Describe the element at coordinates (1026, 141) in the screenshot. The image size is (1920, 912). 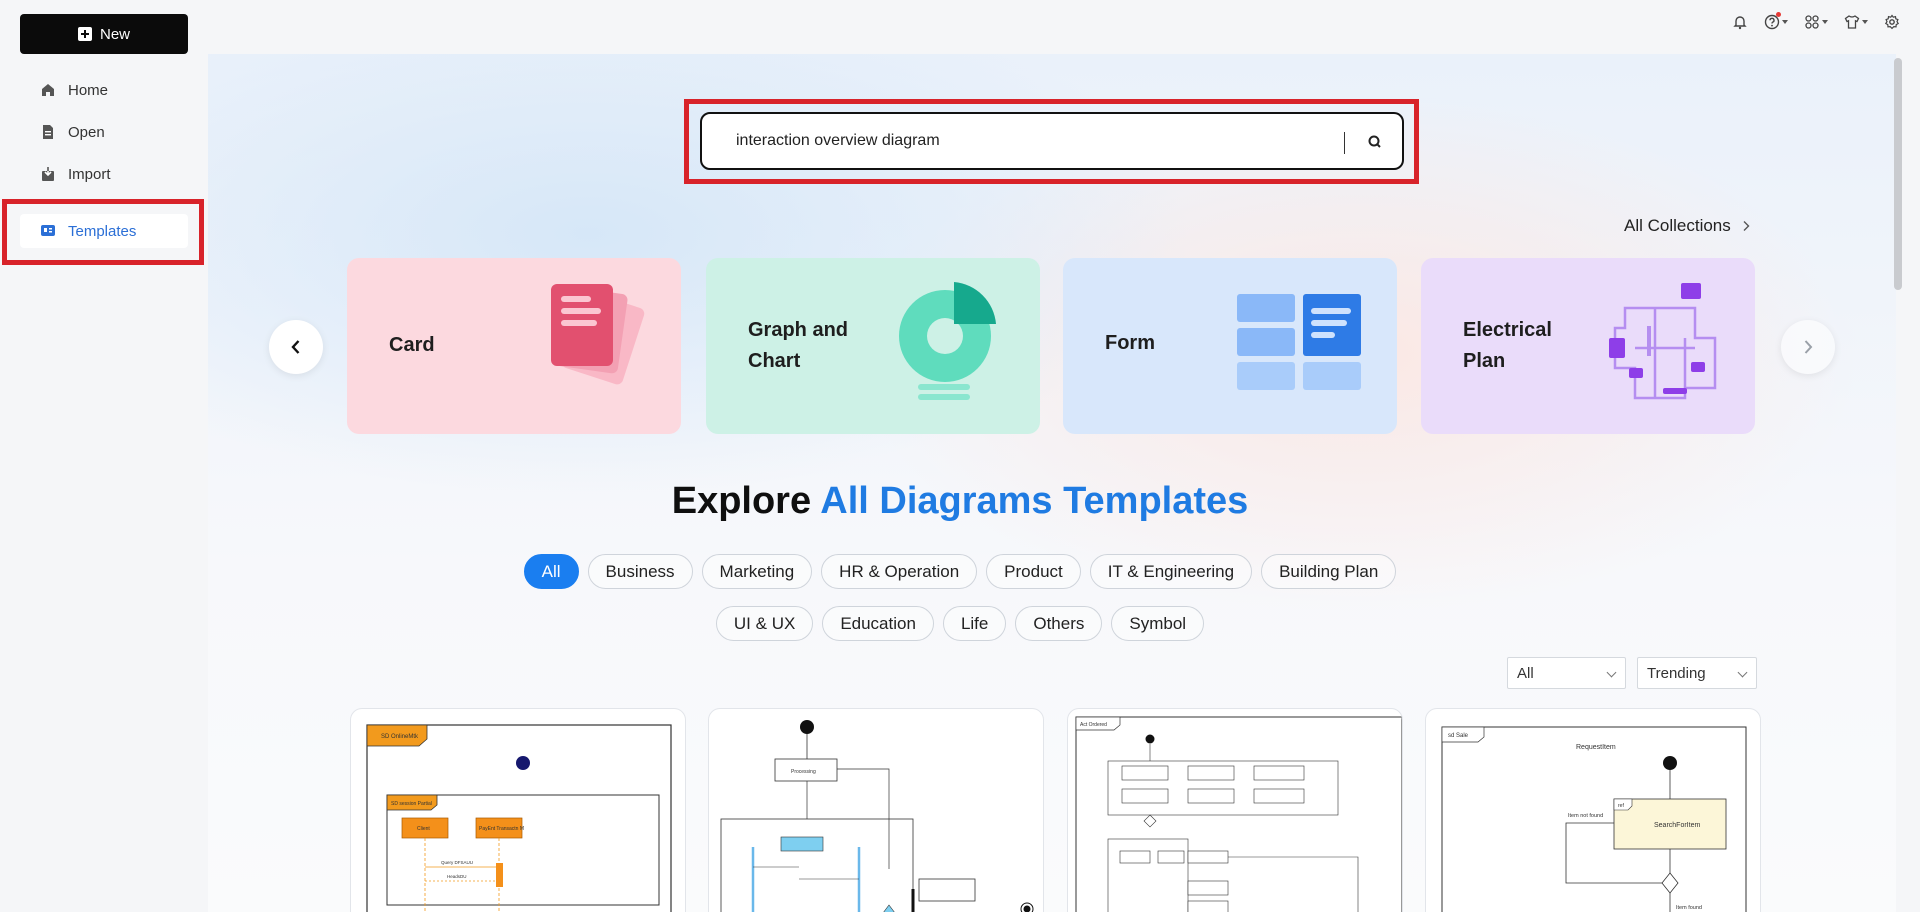
I see `search-input` at that location.